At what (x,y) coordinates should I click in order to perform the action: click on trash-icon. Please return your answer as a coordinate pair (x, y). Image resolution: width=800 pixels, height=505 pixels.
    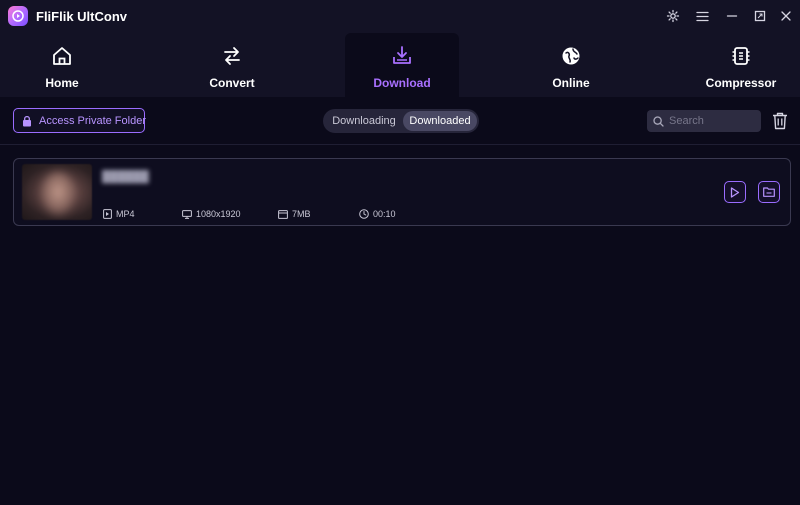
    Looking at the image, I should click on (780, 121).